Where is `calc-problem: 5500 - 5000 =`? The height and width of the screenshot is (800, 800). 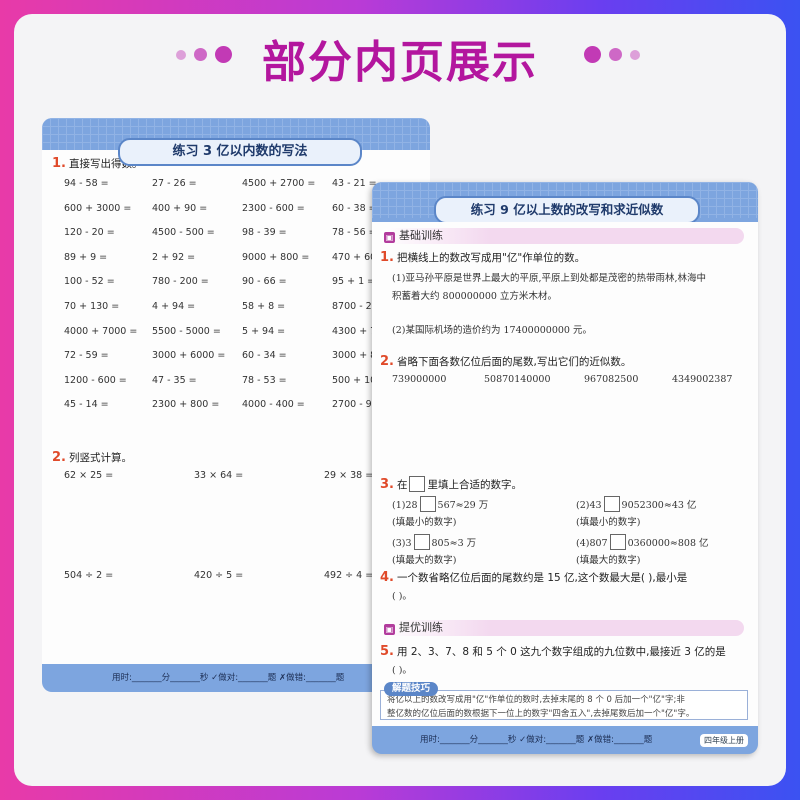 calc-problem: 5500 - 5000 = is located at coordinates (186, 331).